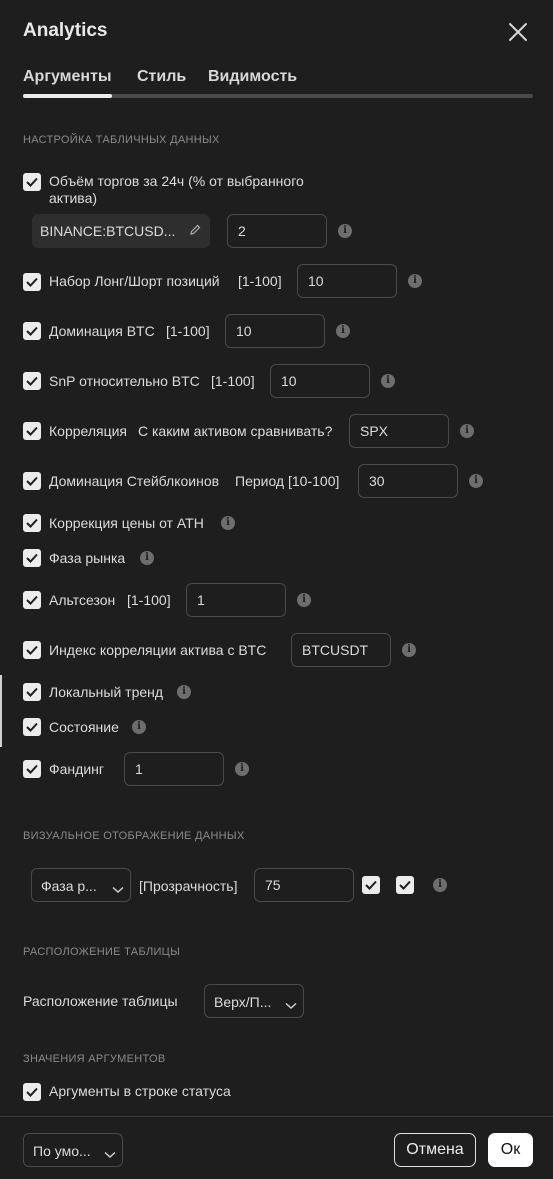  I want to click on funding-input: 1, so click(174, 769).